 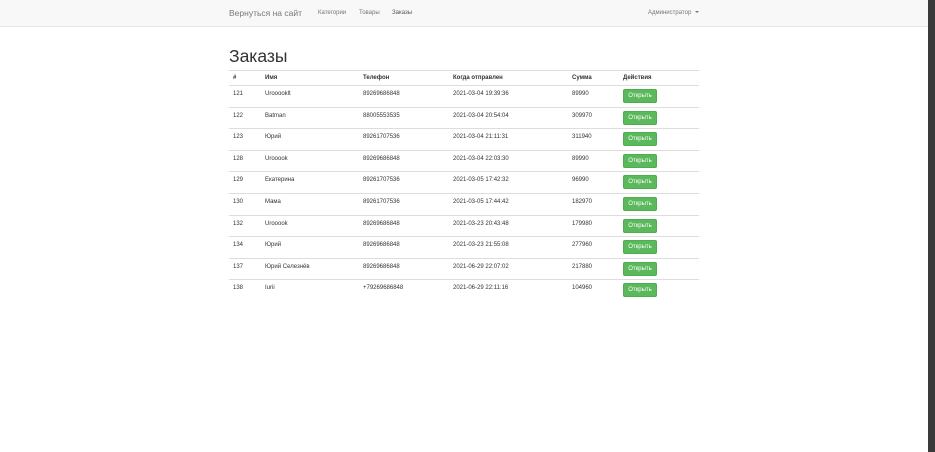 What do you see at coordinates (238, 137) in the screenshot?
I see `order-id: 123` at bounding box center [238, 137].